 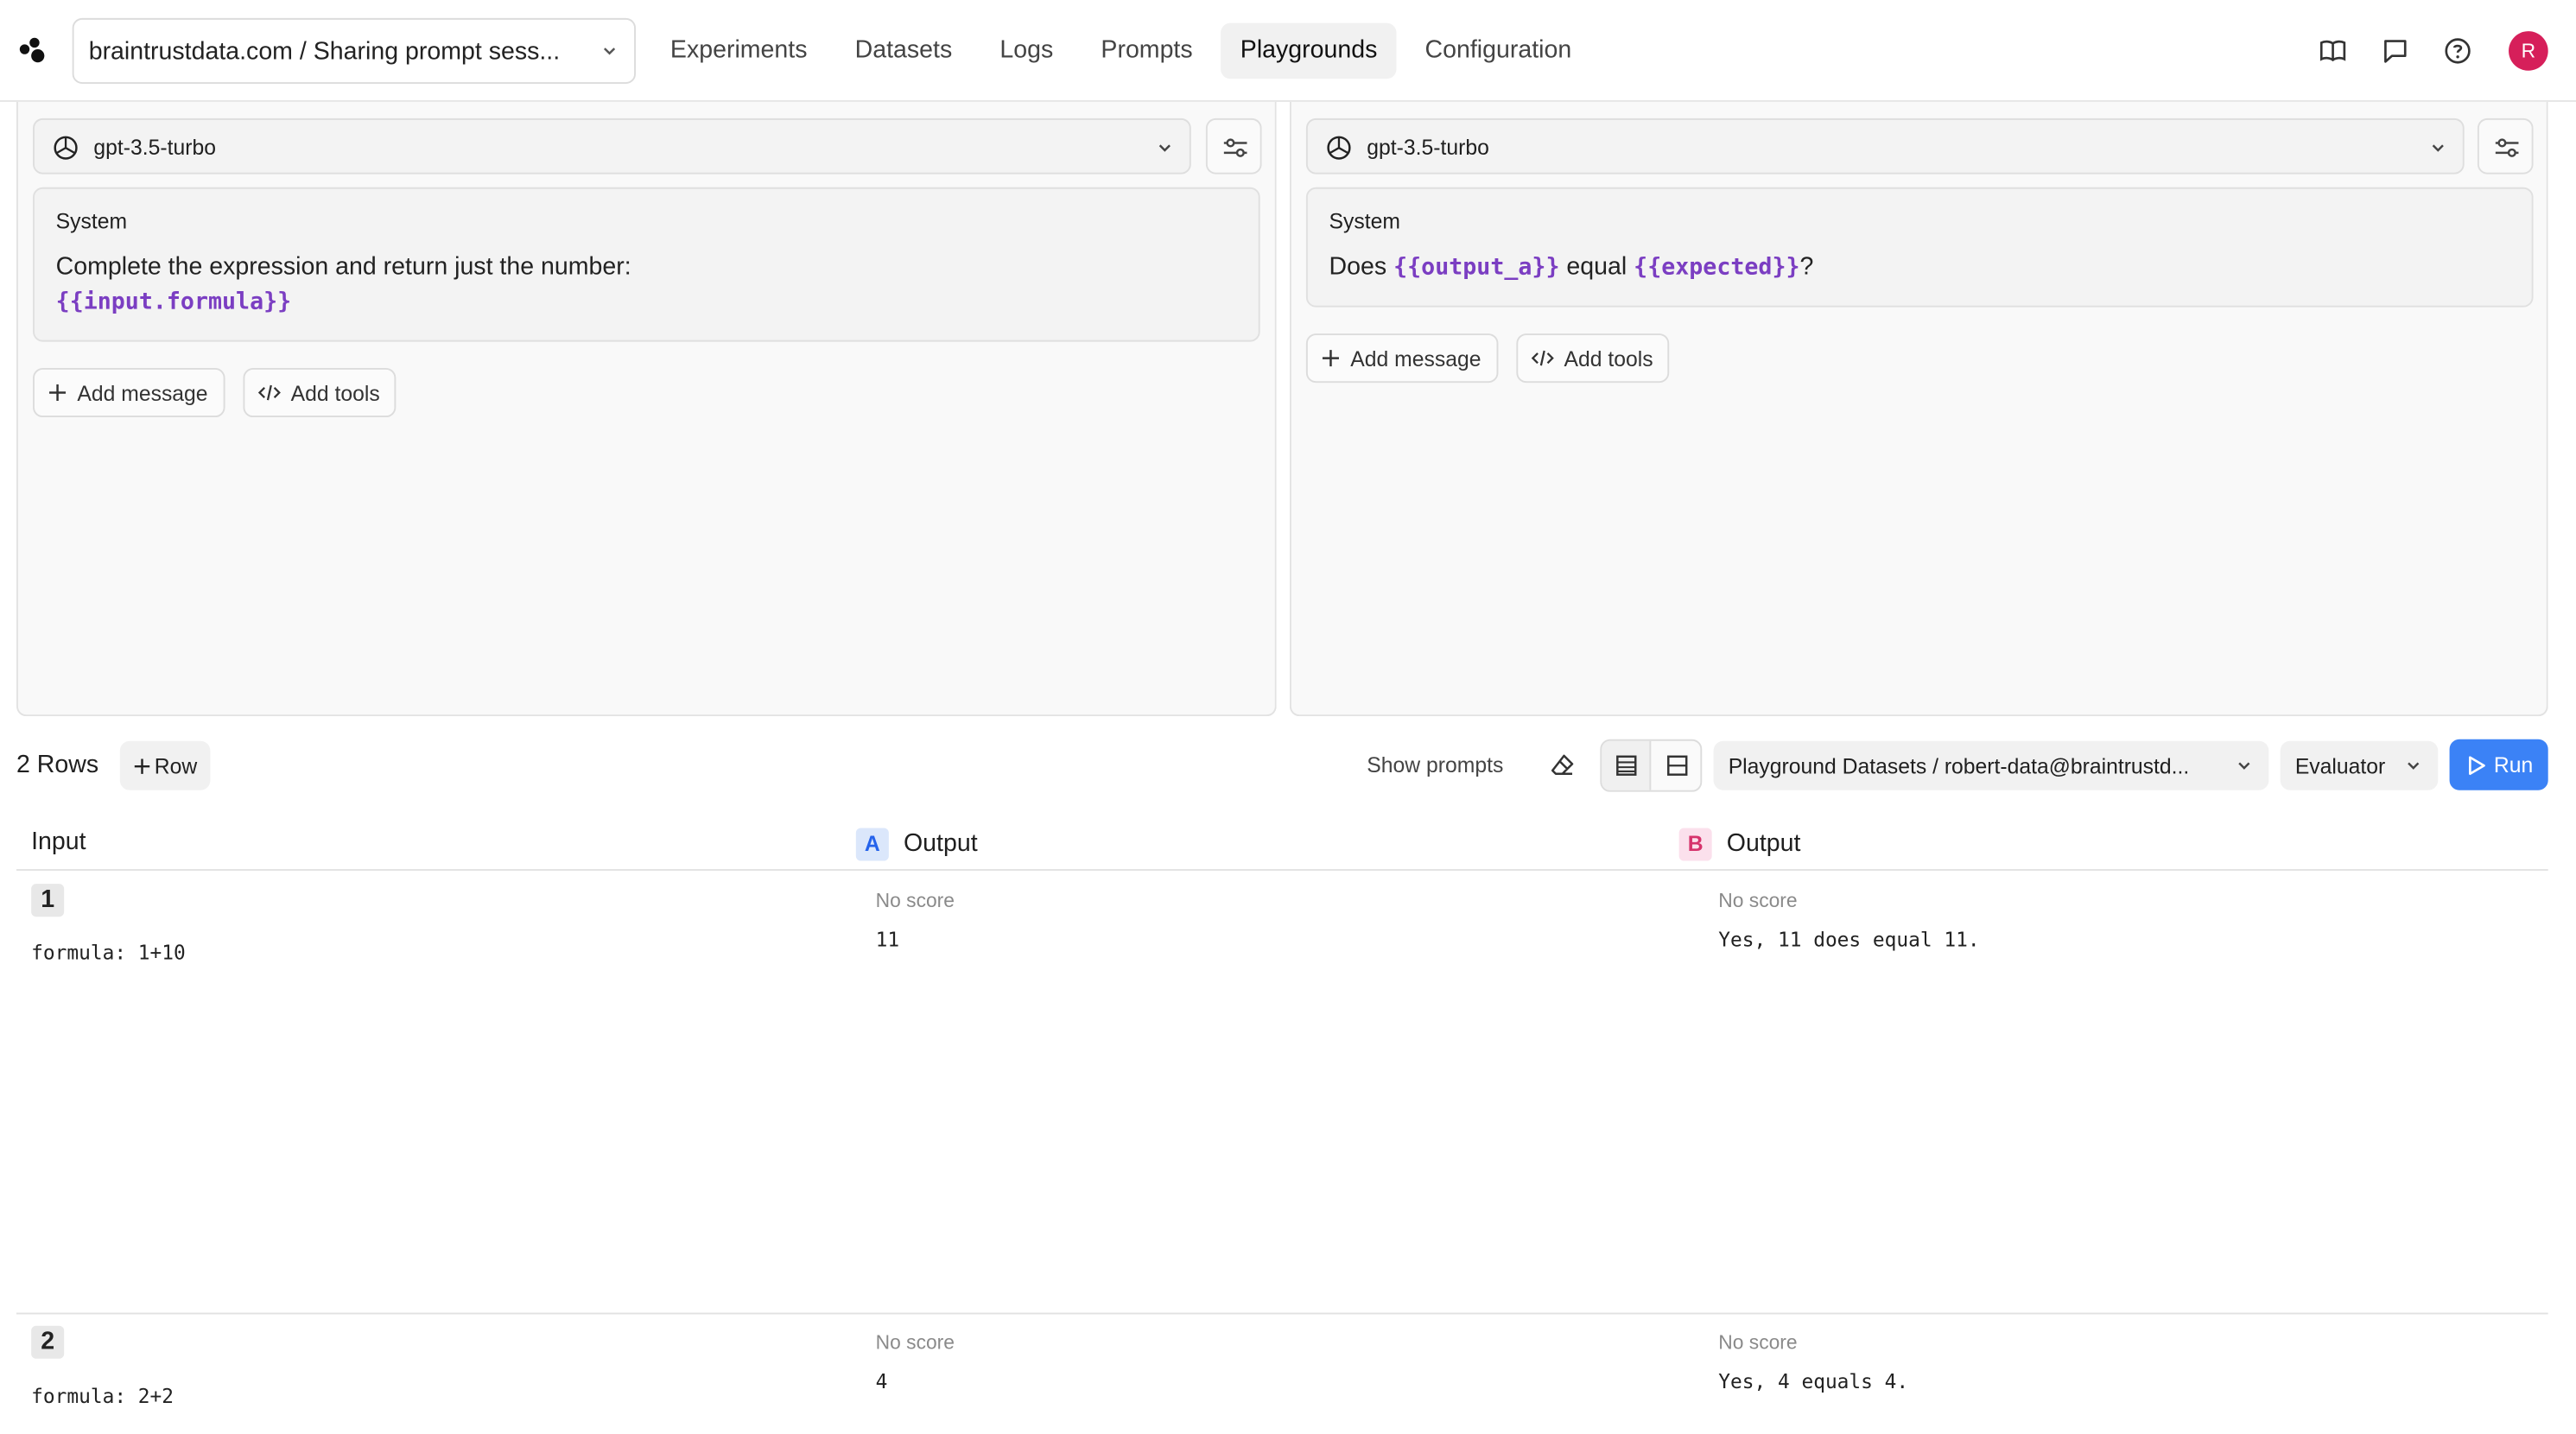 I want to click on badge-a: A, so click(x=872, y=845).